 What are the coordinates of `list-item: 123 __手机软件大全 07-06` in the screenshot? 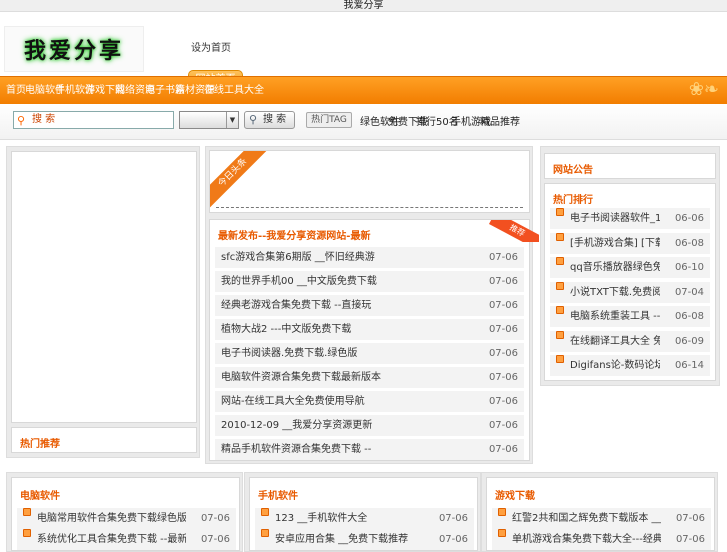 It's located at (364, 518).